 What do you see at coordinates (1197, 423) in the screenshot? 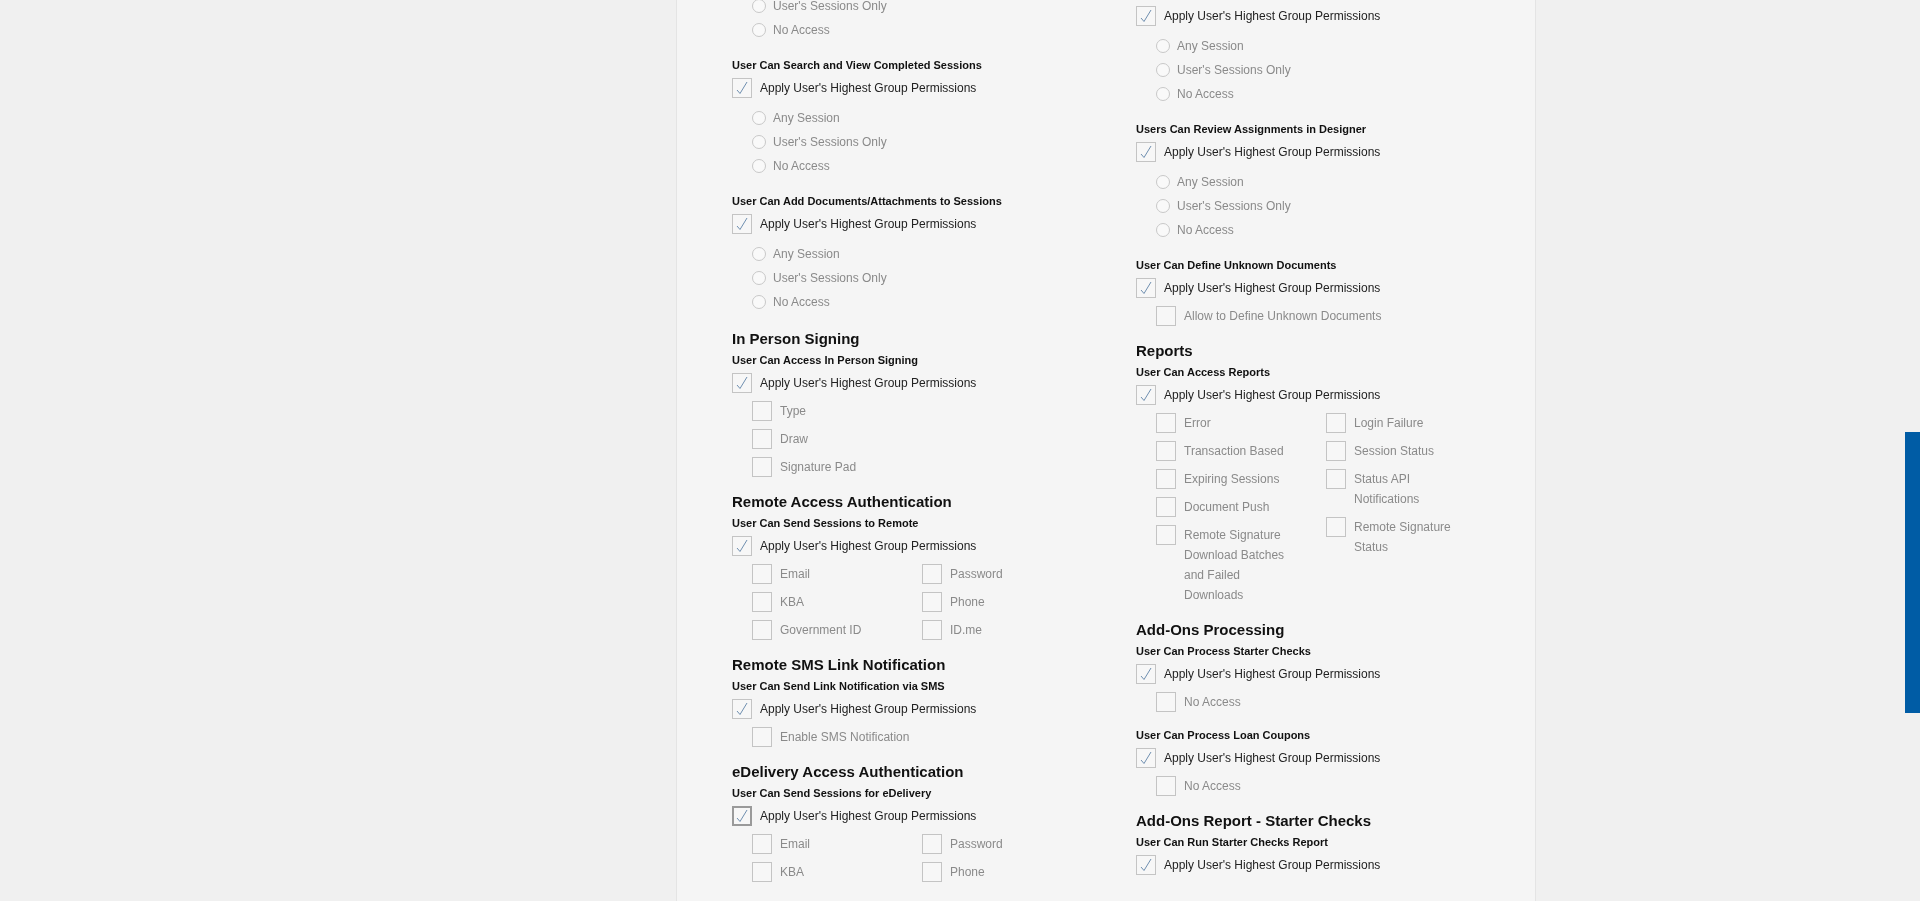
I see `option-label: Error` at bounding box center [1197, 423].